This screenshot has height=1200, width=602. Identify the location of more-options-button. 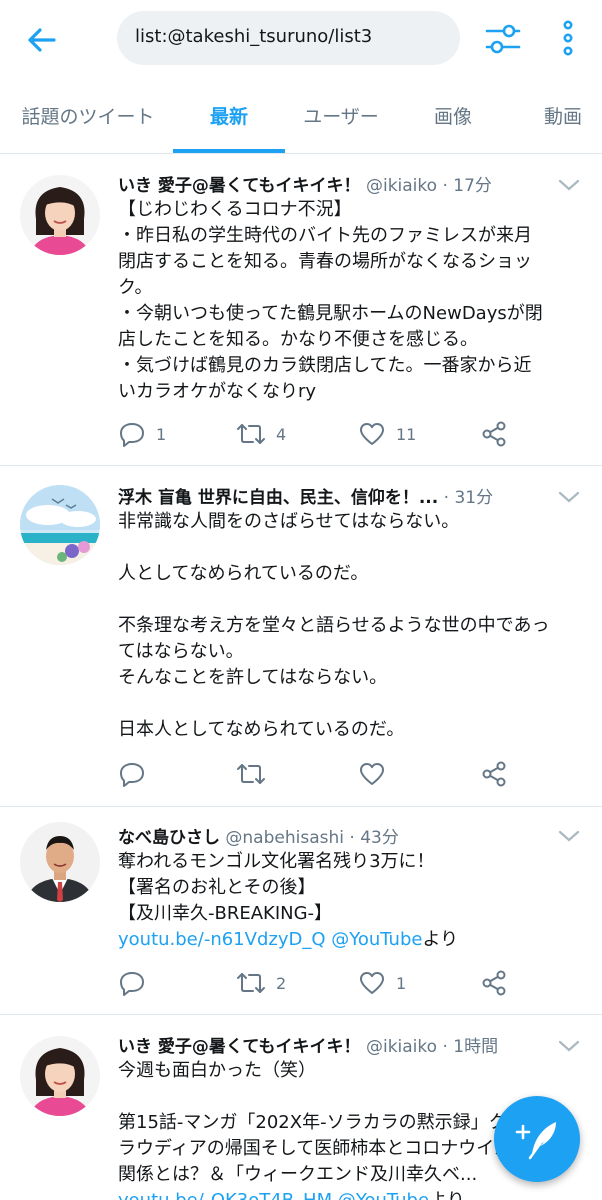
(568, 38).